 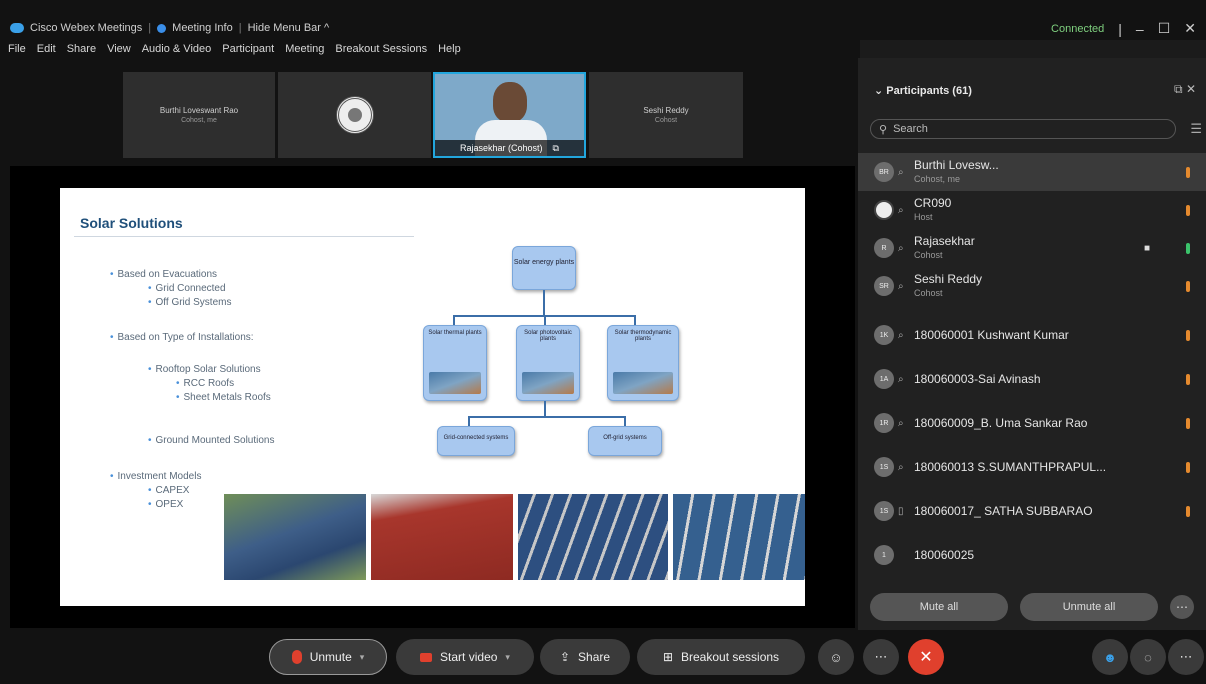 I want to click on info-icon, so click(x=162, y=28).